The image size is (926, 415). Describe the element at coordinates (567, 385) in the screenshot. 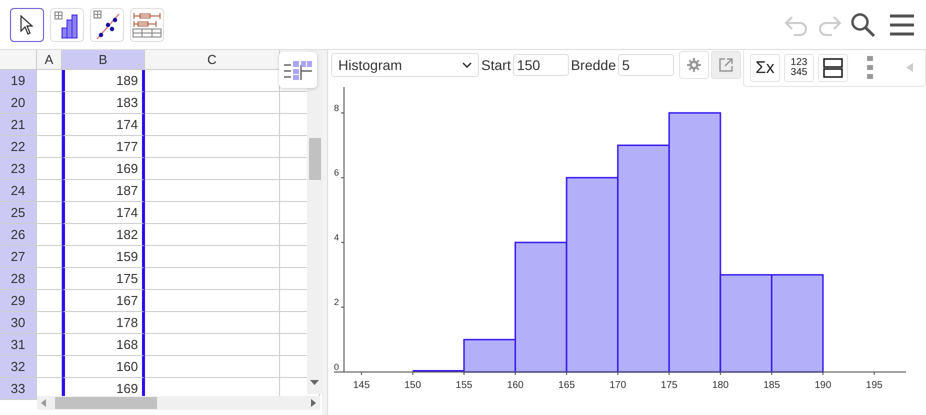

I see `axis-tick-label: 165` at that location.